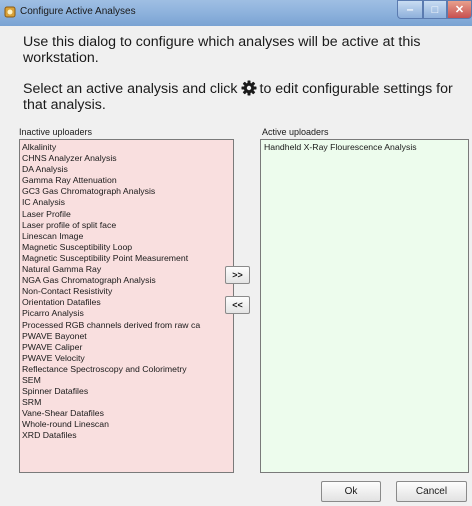  I want to click on list-item: Natural Gamma Ray, so click(127, 269).